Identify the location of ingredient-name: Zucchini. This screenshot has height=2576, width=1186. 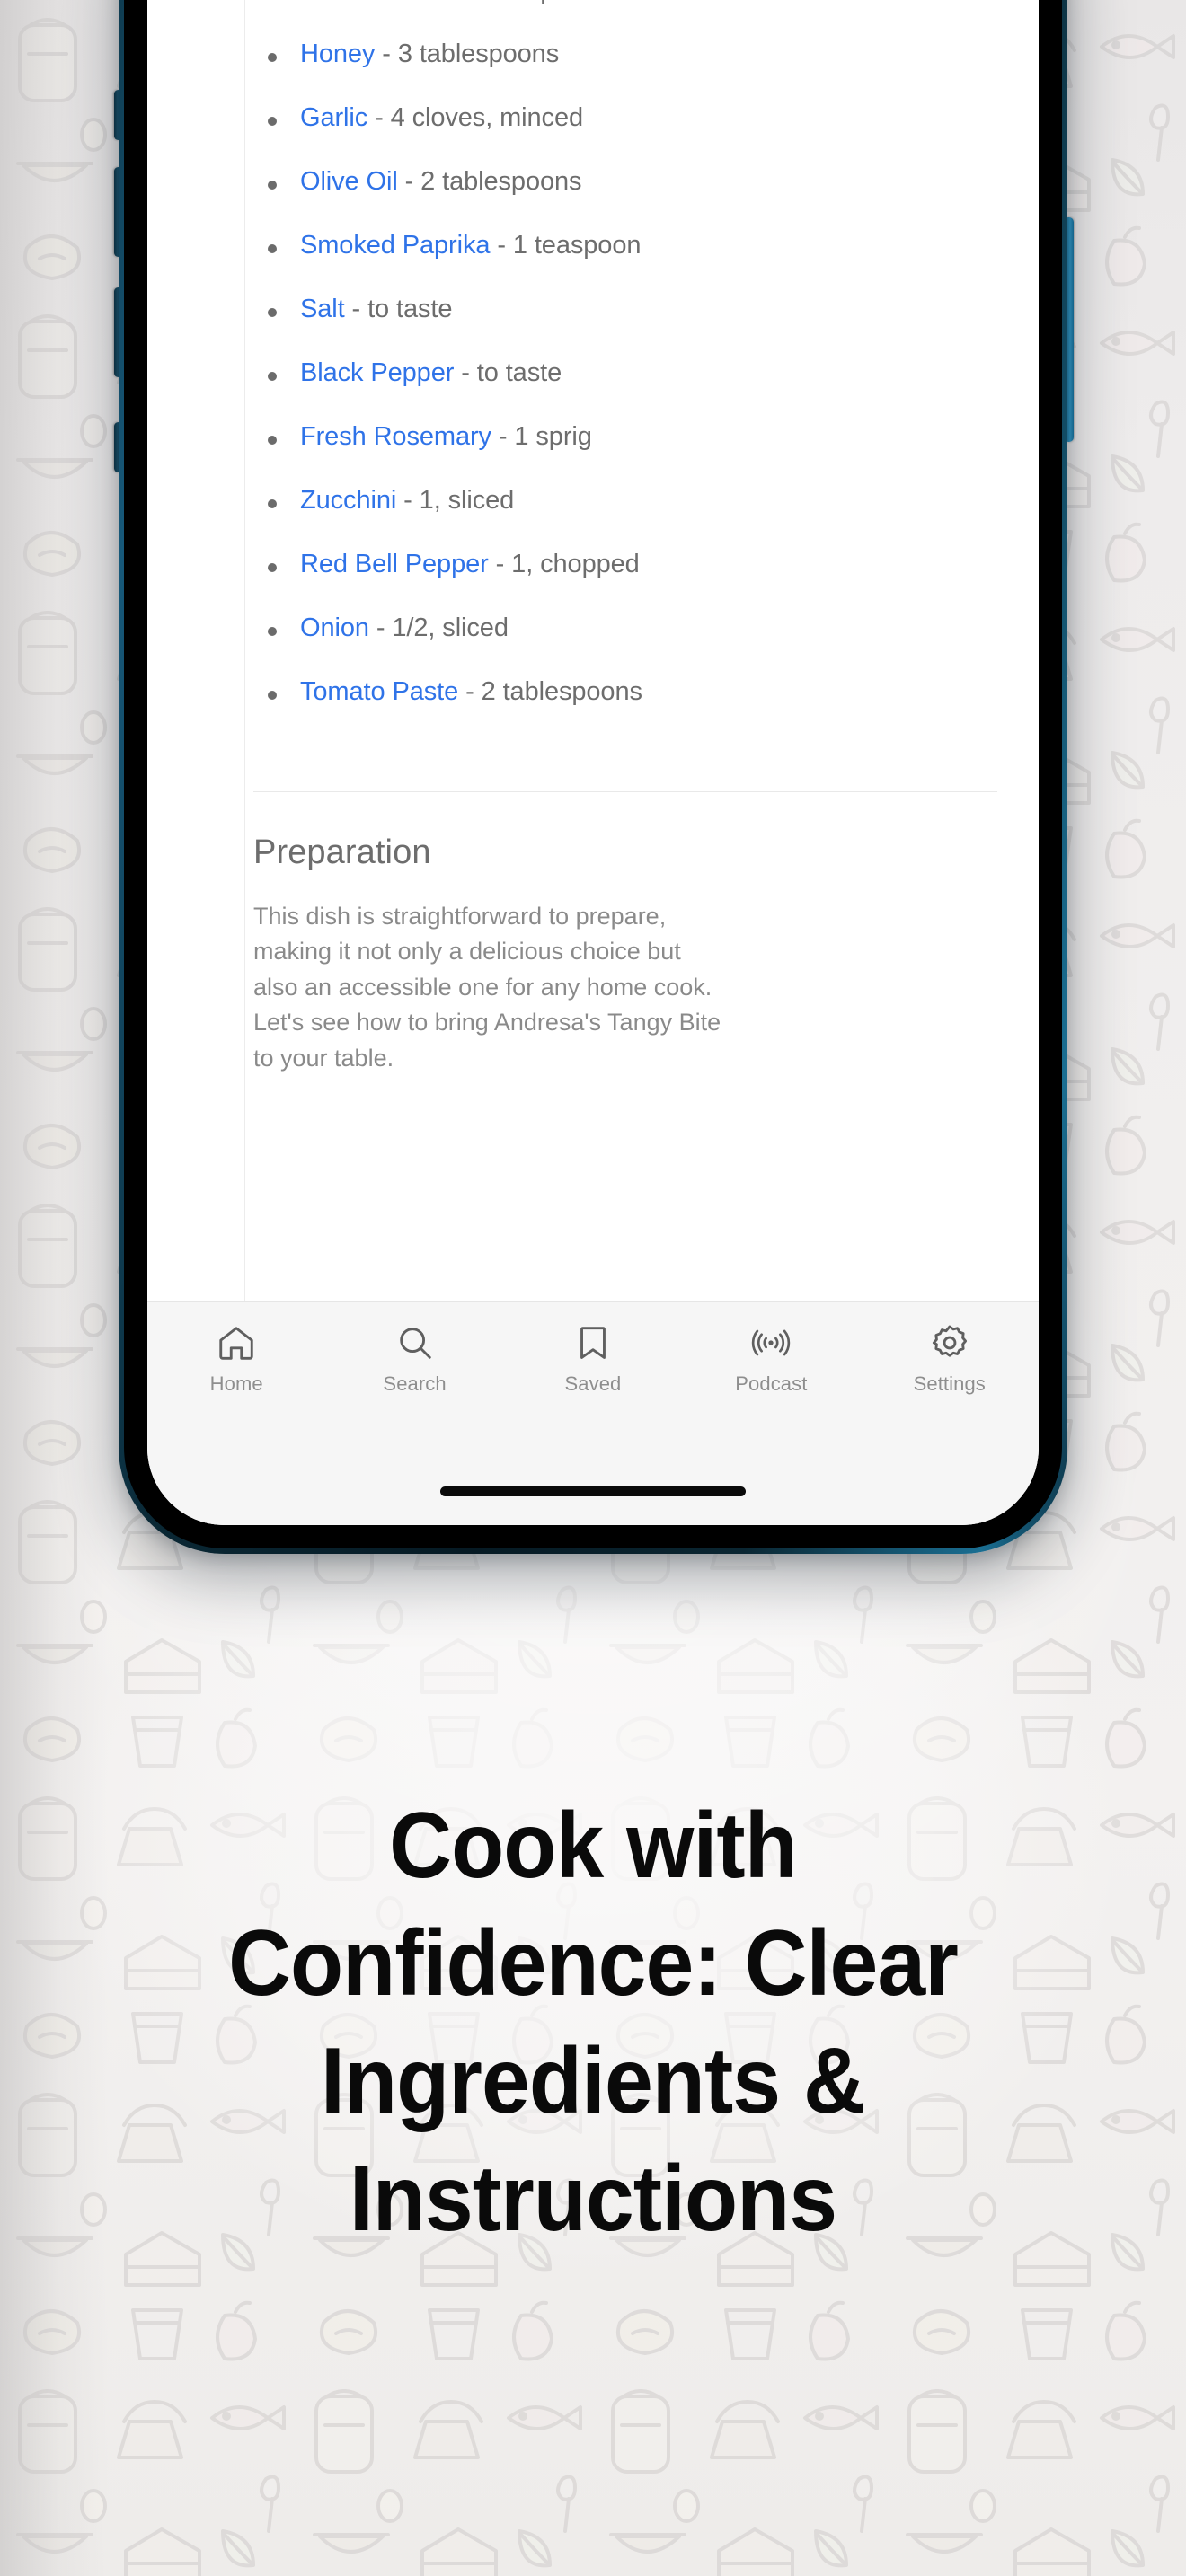
(348, 500).